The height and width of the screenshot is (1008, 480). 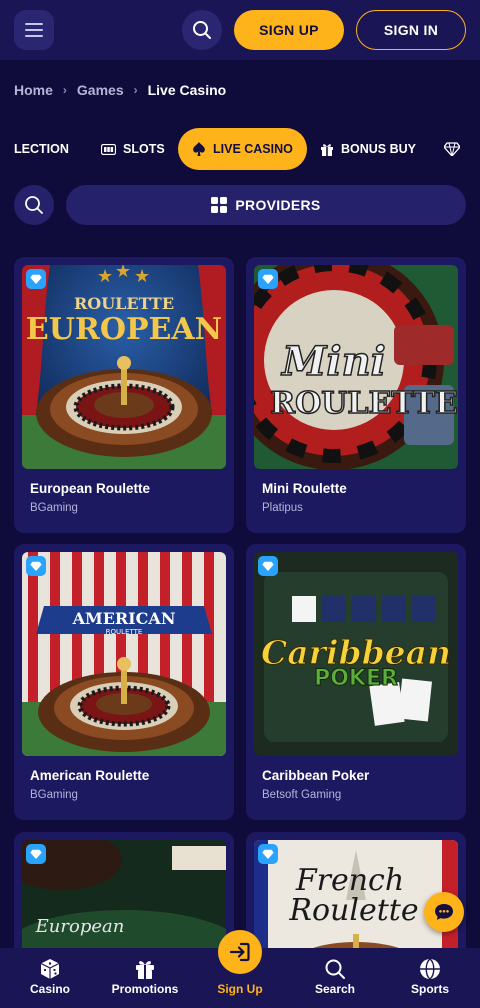 What do you see at coordinates (90, 775) in the screenshot?
I see `game-title: American Roulette` at bounding box center [90, 775].